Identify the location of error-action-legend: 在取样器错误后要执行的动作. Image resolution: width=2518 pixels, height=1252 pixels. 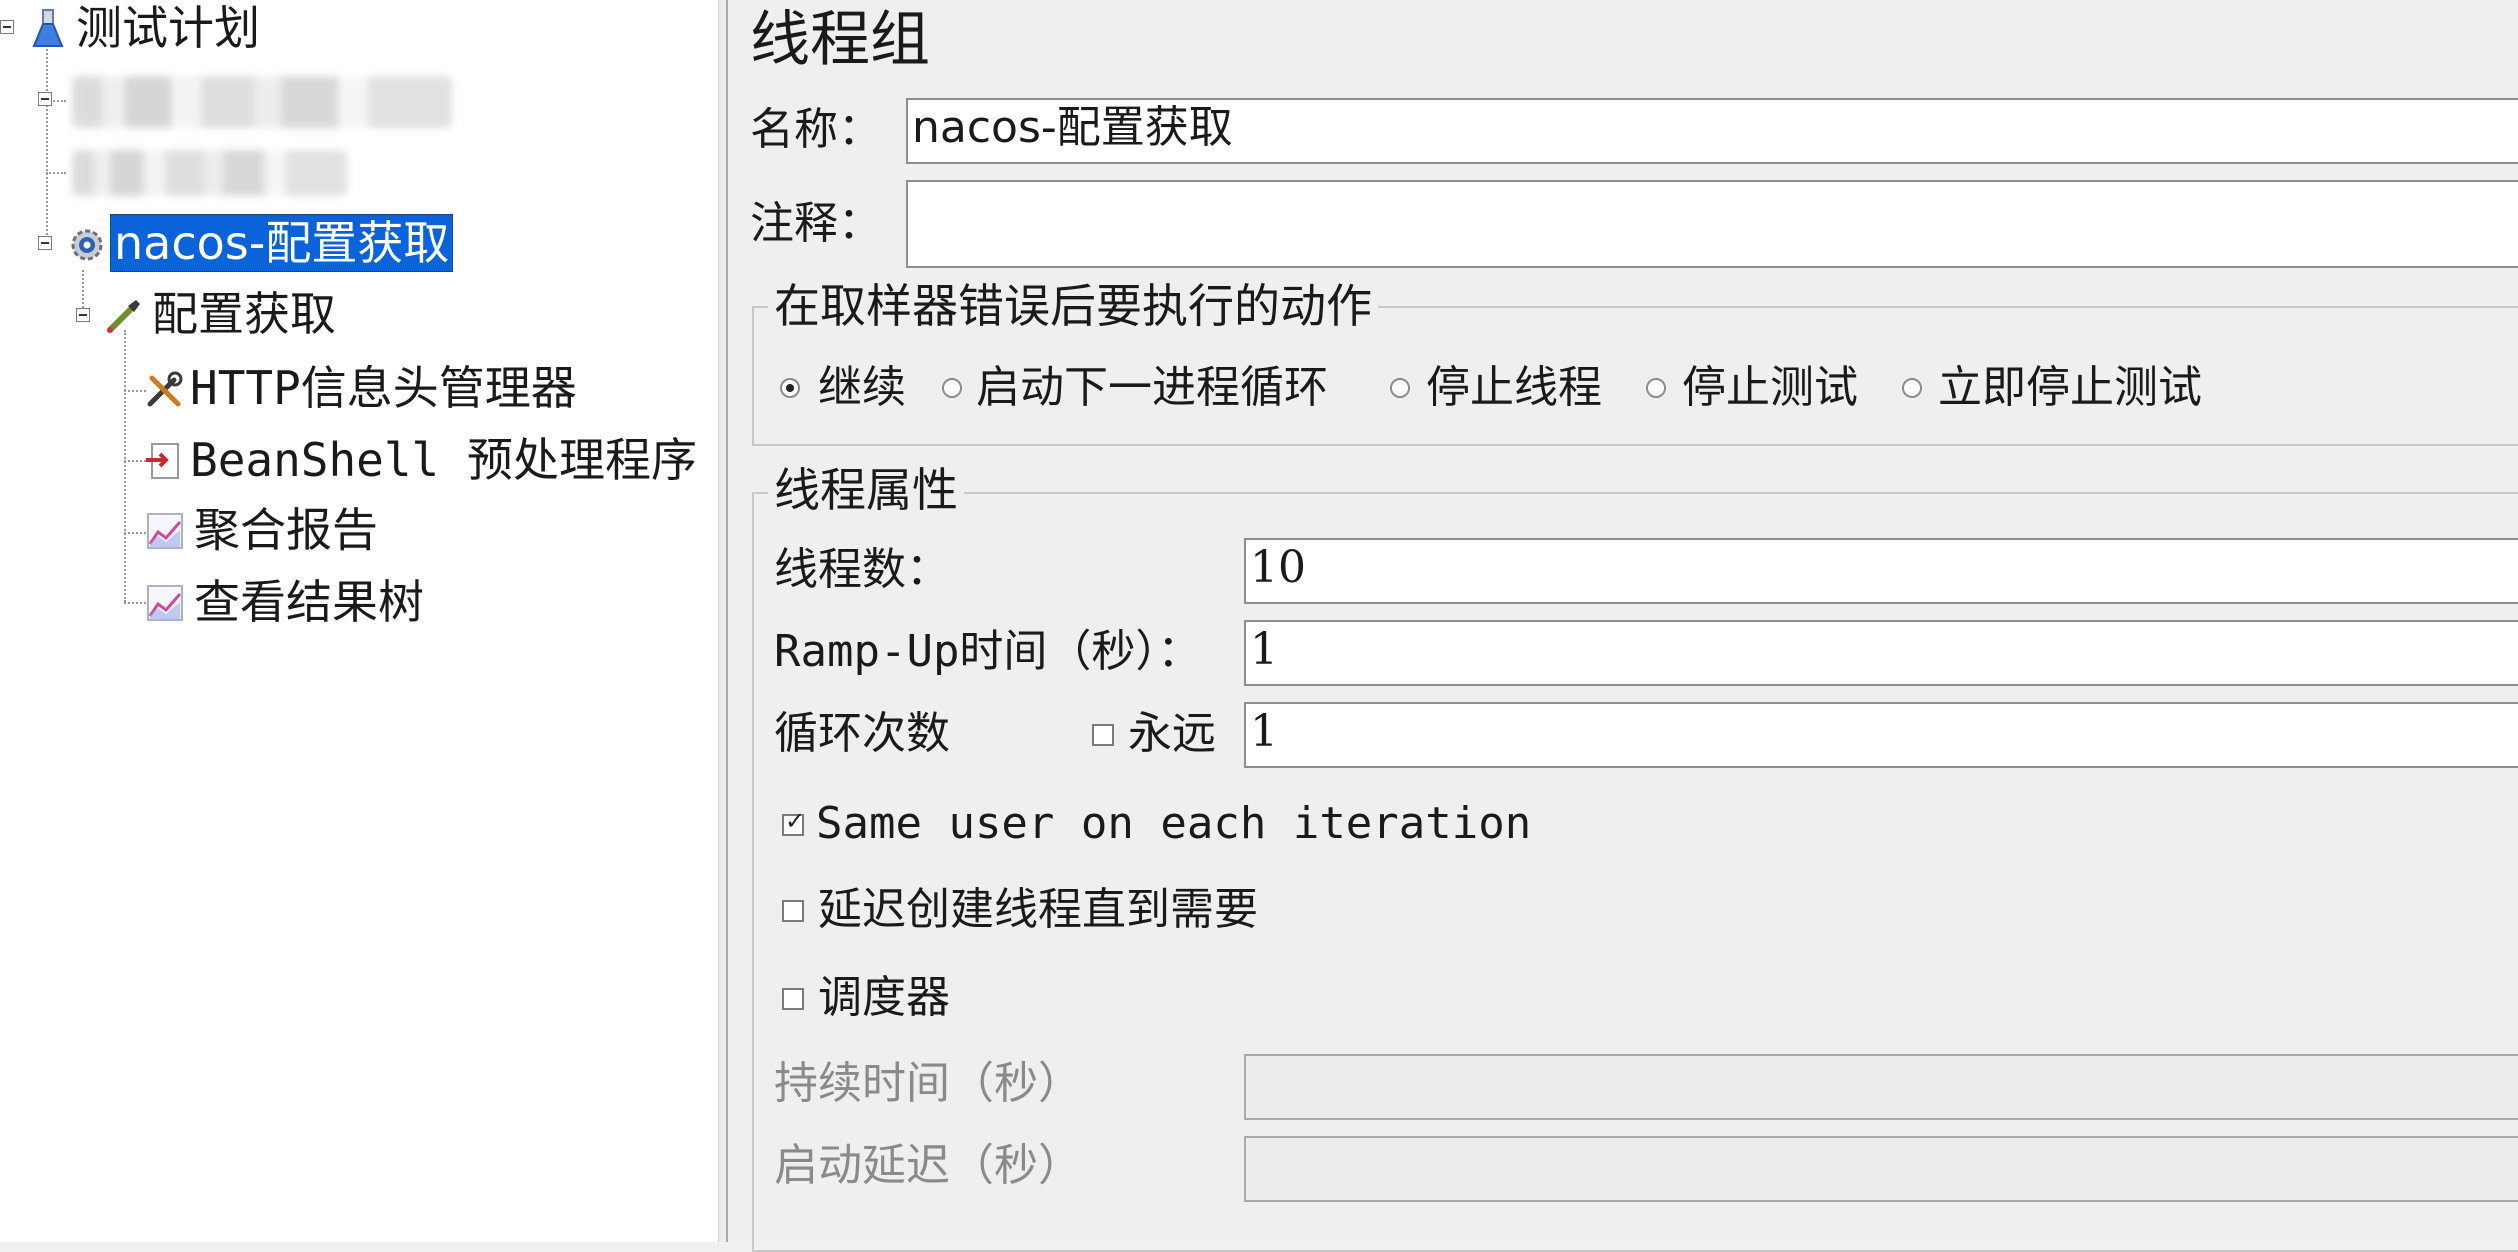
(1073, 306).